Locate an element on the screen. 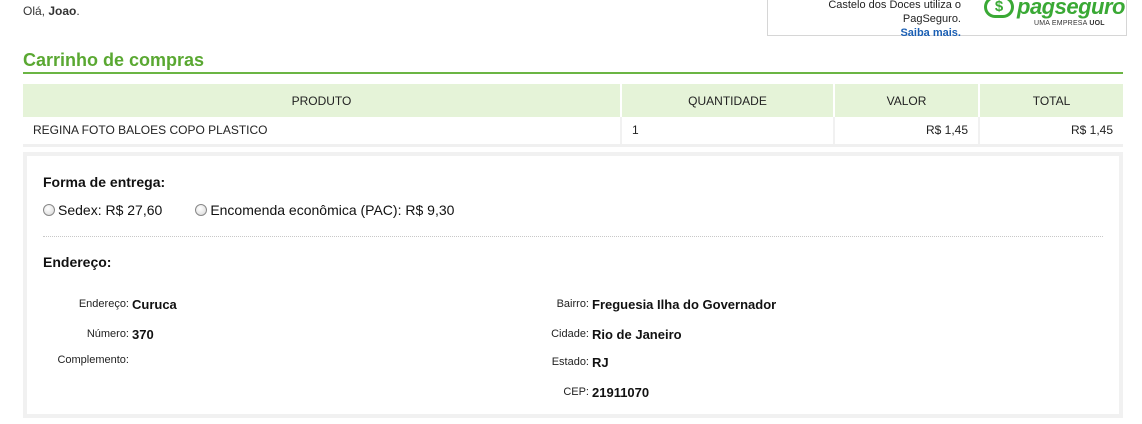  complemento-label: Complemento: is located at coordinates (93, 360).